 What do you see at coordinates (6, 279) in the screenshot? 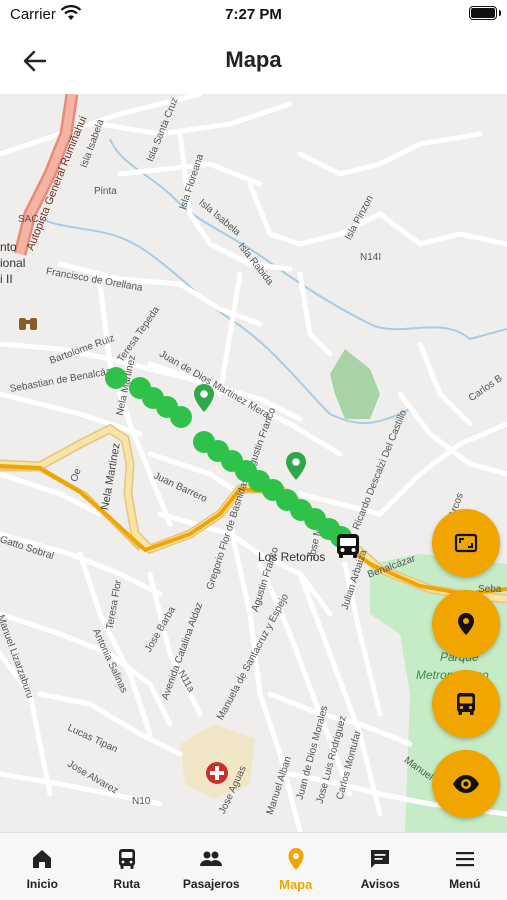
I see `street-label: i II` at bounding box center [6, 279].